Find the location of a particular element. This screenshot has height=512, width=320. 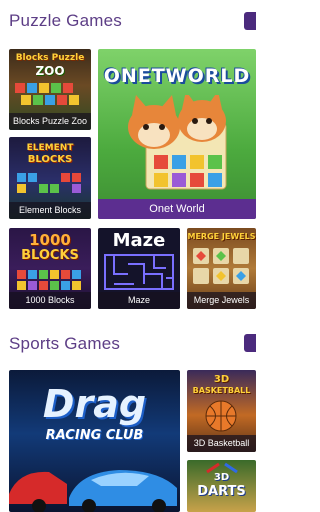

game-tile-drag-racing-club: Drag RACING CLUB is located at coordinates (94, 441).